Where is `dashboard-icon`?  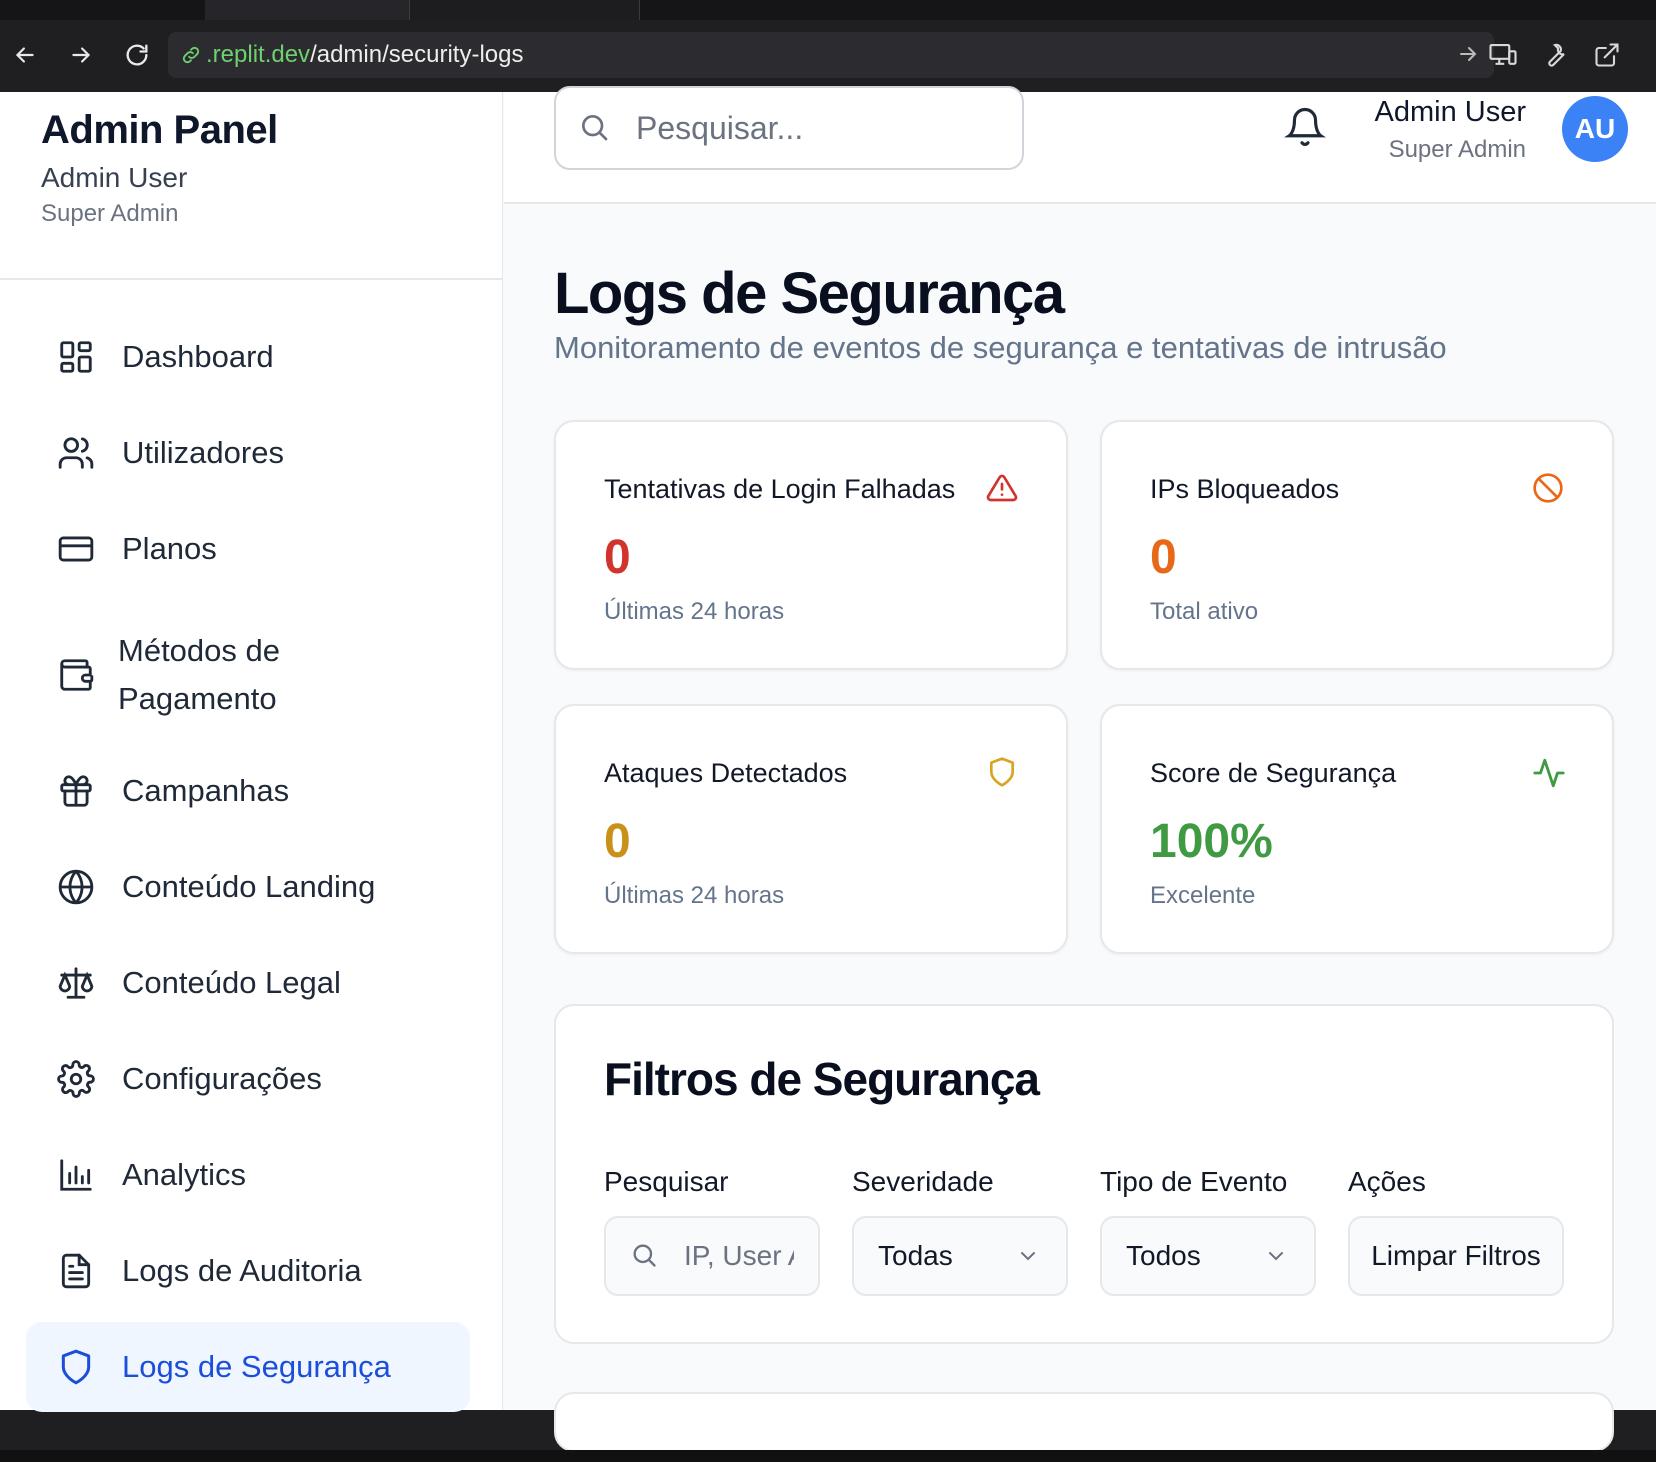
dashboard-icon is located at coordinates (76, 357).